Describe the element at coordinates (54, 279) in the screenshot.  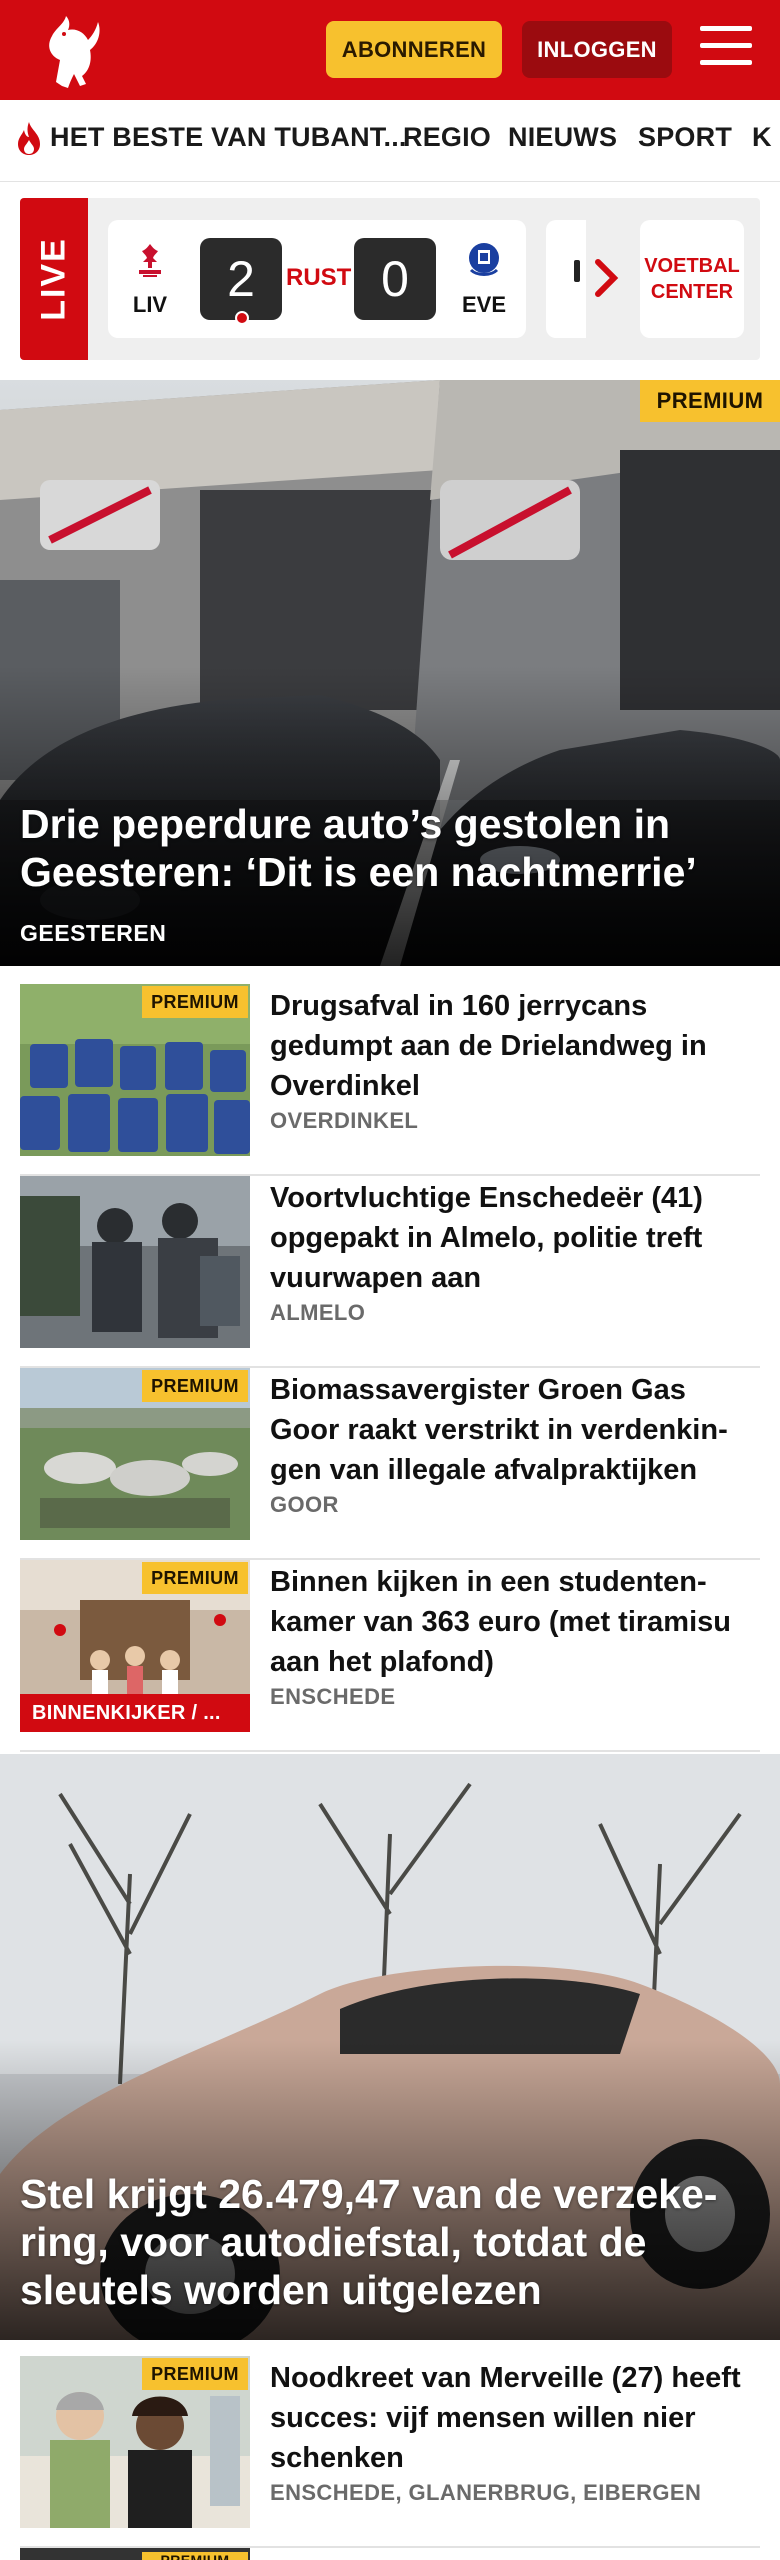
I see `live-label: LIVE` at that location.